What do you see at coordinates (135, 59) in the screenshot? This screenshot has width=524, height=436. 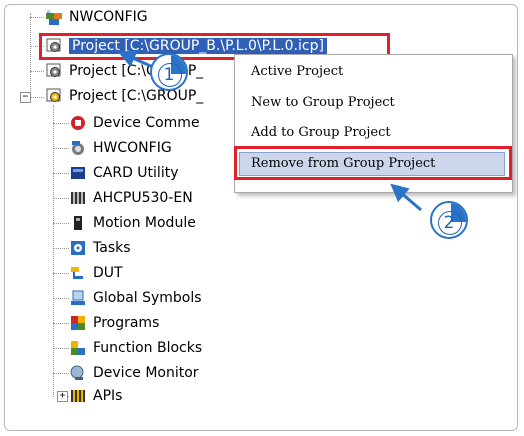 I see `step1-arrow` at bounding box center [135, 59].